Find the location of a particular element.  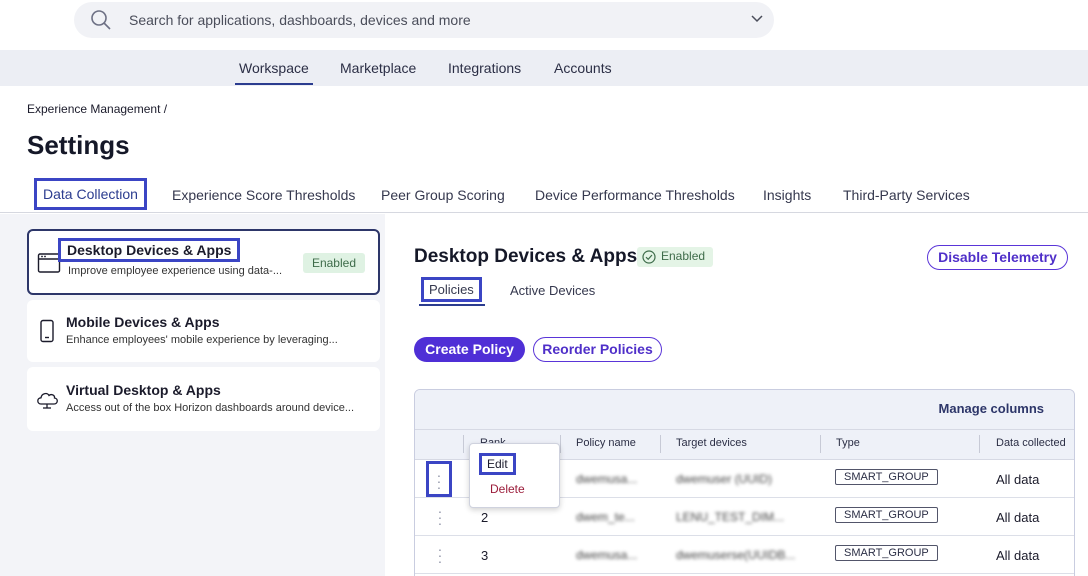

header-type: Type is located at coordinates (848, 443).